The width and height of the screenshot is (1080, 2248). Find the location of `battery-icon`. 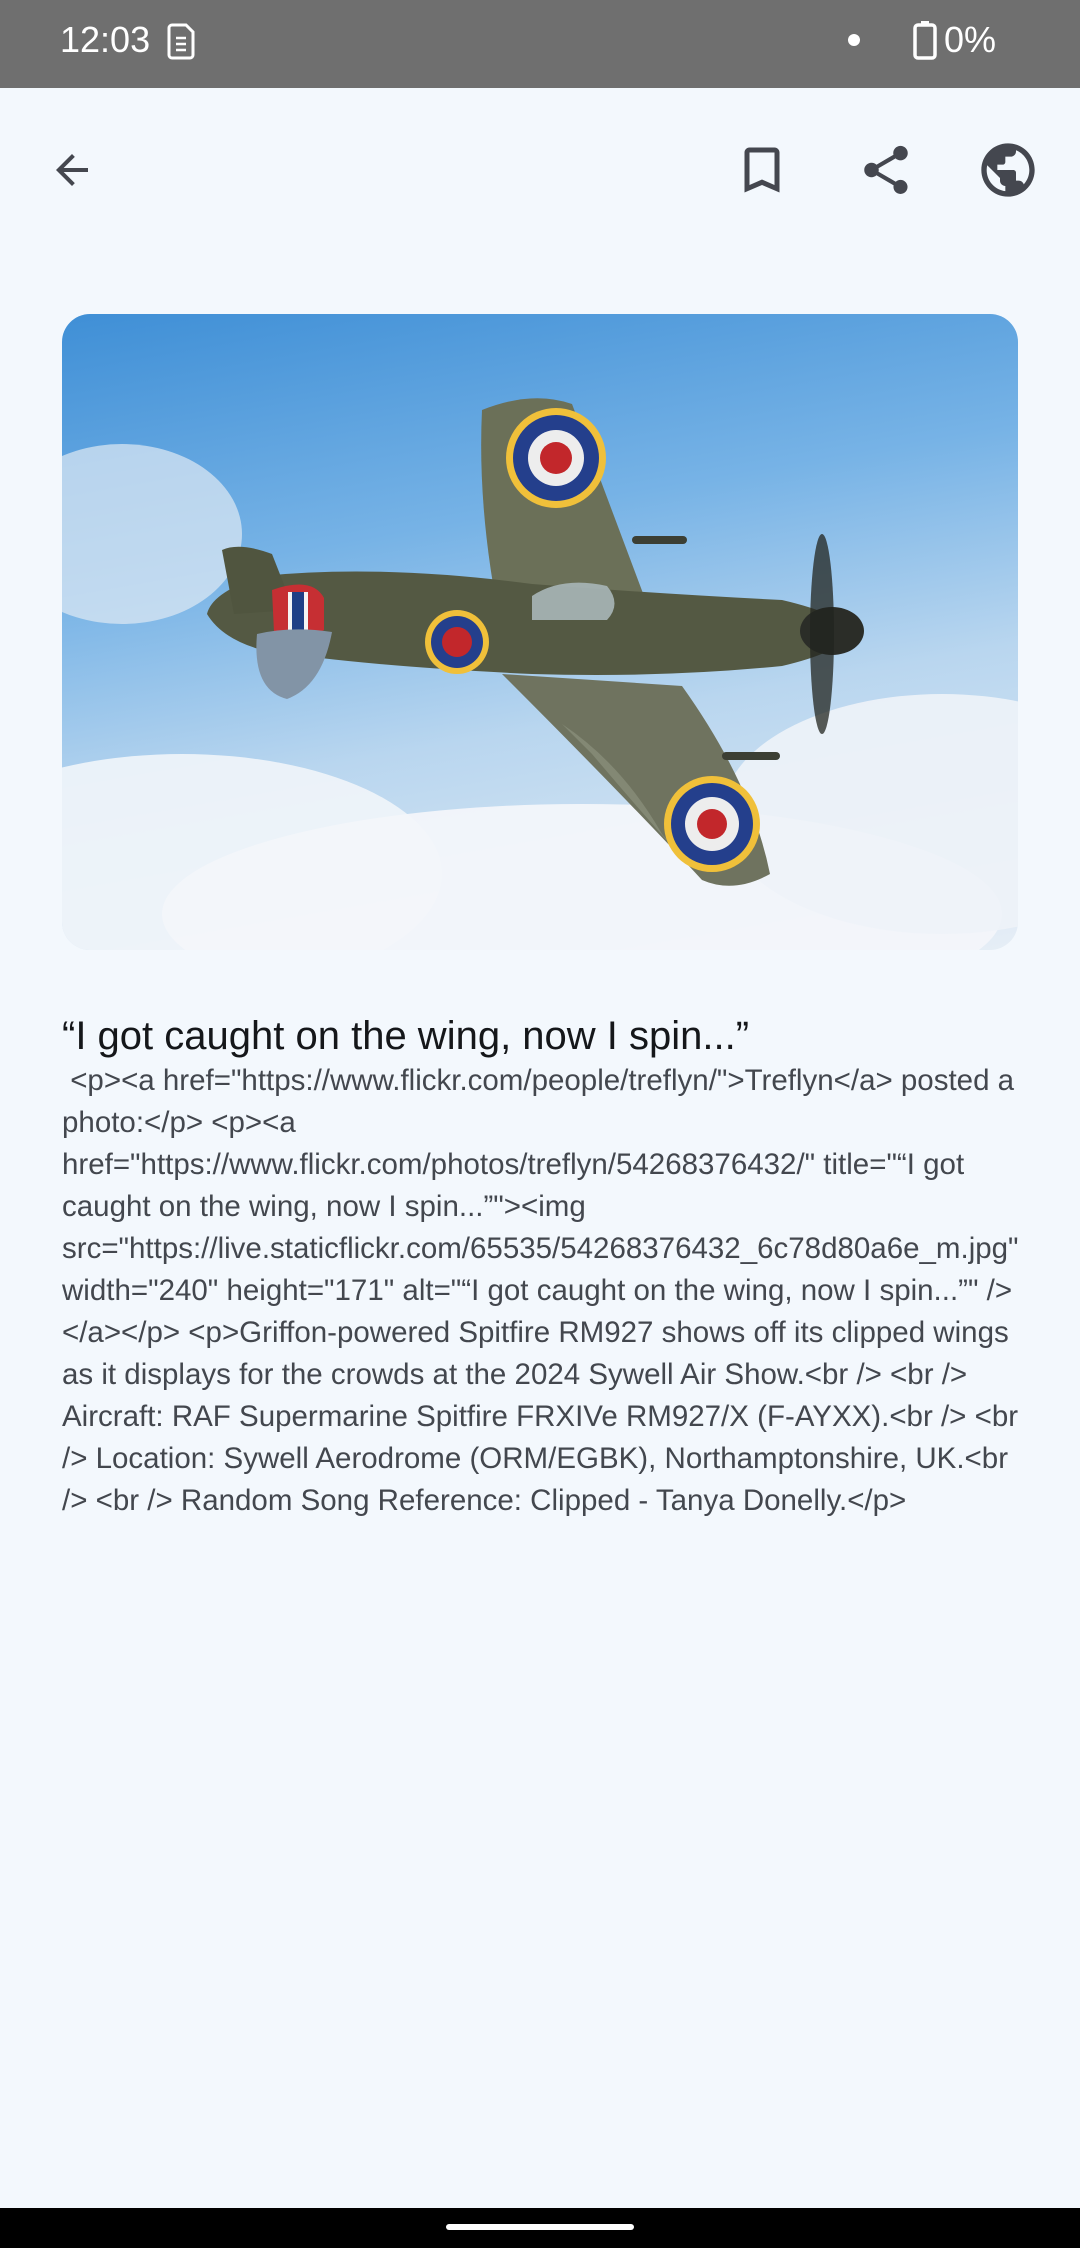

battery-icon is located at coordinates (925, 40).